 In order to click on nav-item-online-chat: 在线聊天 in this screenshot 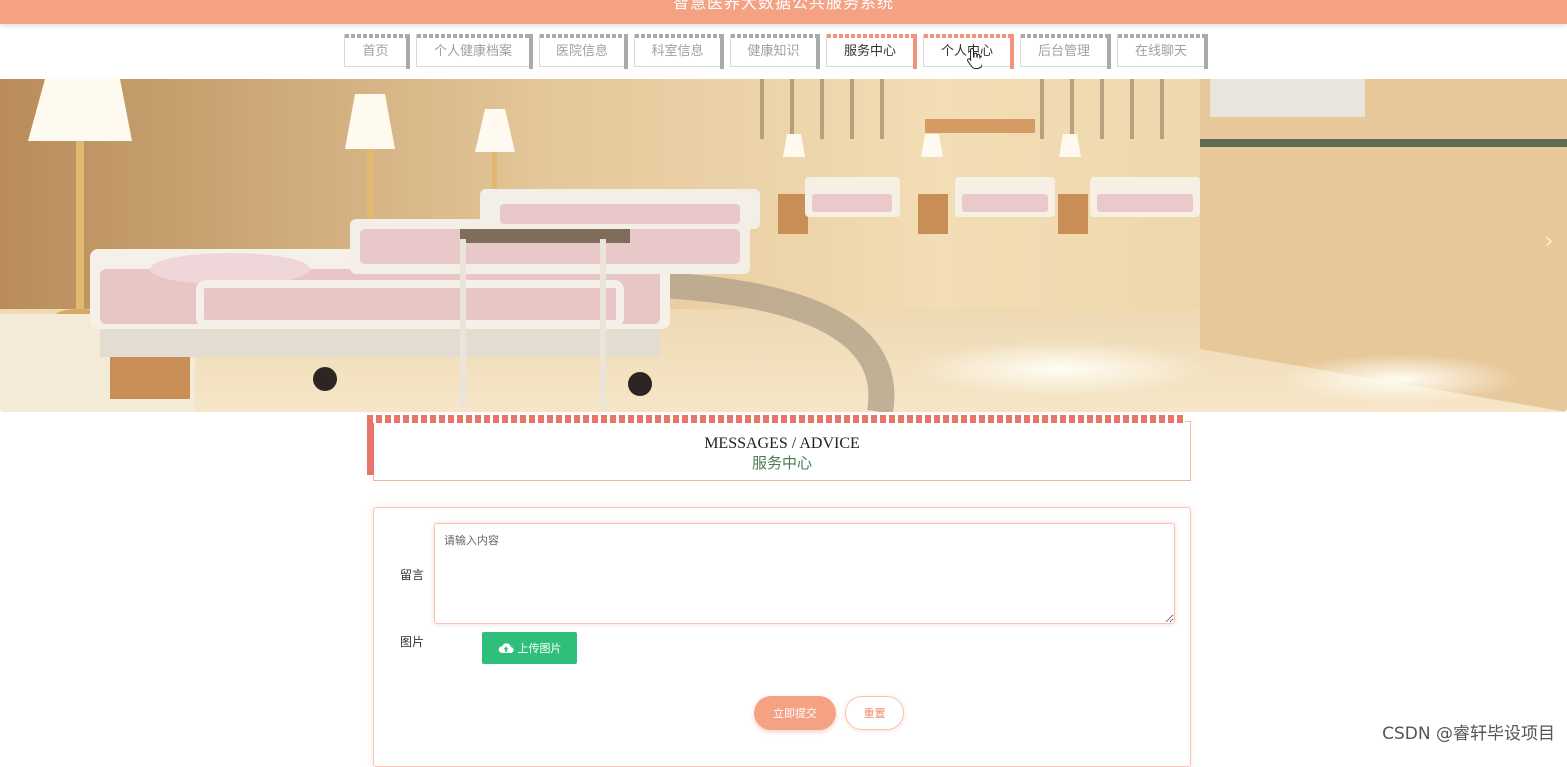, I will do `click(1162, 51)`.